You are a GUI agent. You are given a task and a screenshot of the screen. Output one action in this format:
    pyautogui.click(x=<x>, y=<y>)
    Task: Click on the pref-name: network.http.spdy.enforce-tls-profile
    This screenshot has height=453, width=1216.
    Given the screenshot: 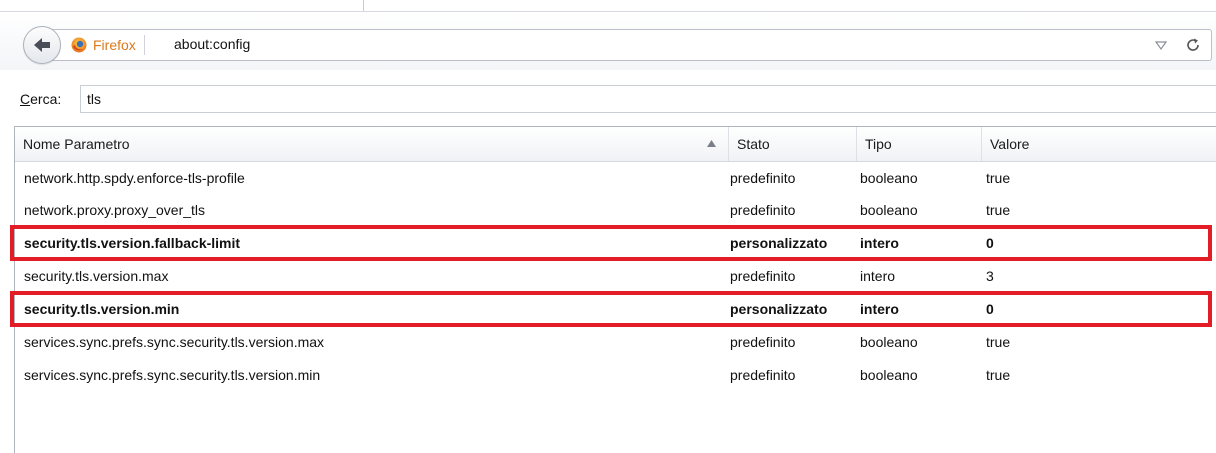 What is the action you would take?
    pyautogui.click(x=134, y=178)
    